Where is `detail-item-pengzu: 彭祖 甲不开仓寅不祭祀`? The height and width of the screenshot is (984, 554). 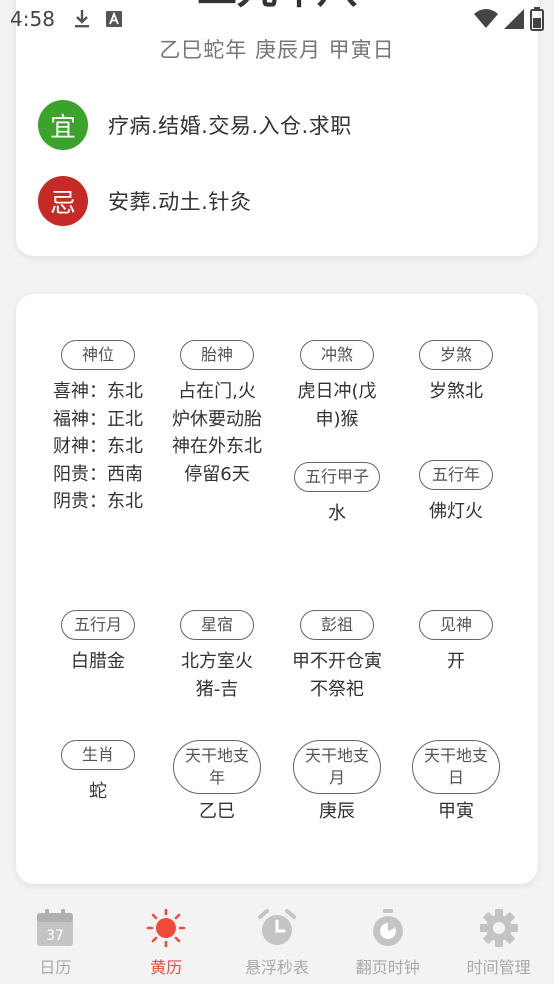 detail-item-pengzu: 彭祖 甲不开仓寅不祭祀 is located at coordinates (337, 656).